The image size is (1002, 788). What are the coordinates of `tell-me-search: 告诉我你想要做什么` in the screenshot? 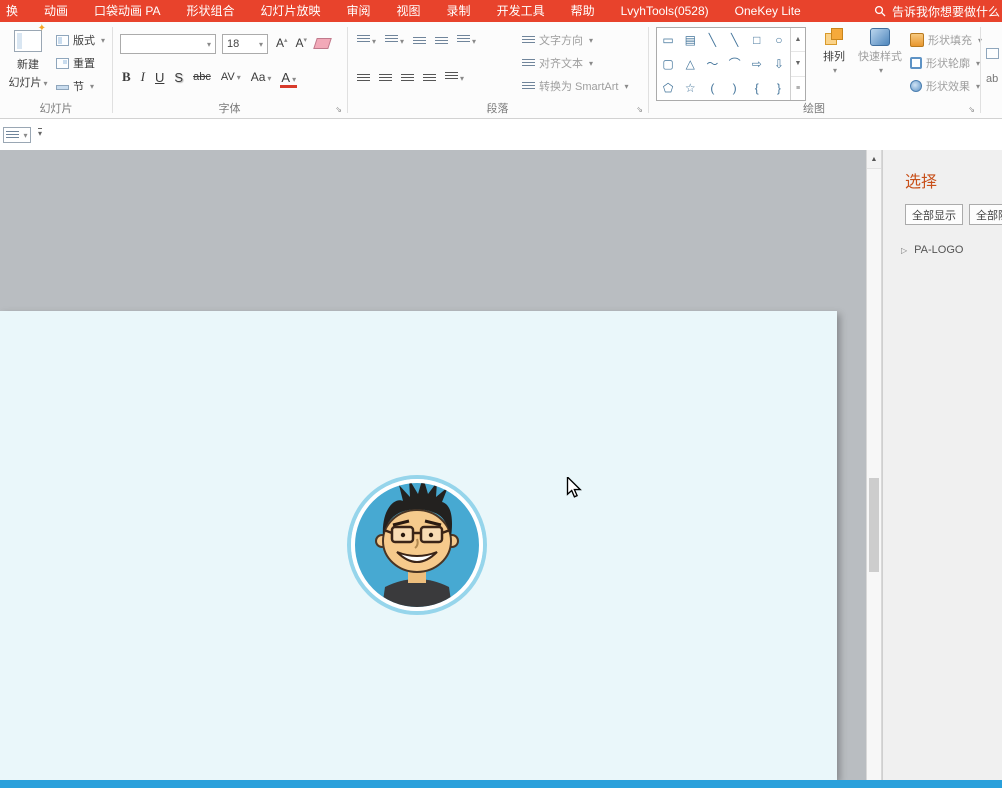 It's located at (938, 11).